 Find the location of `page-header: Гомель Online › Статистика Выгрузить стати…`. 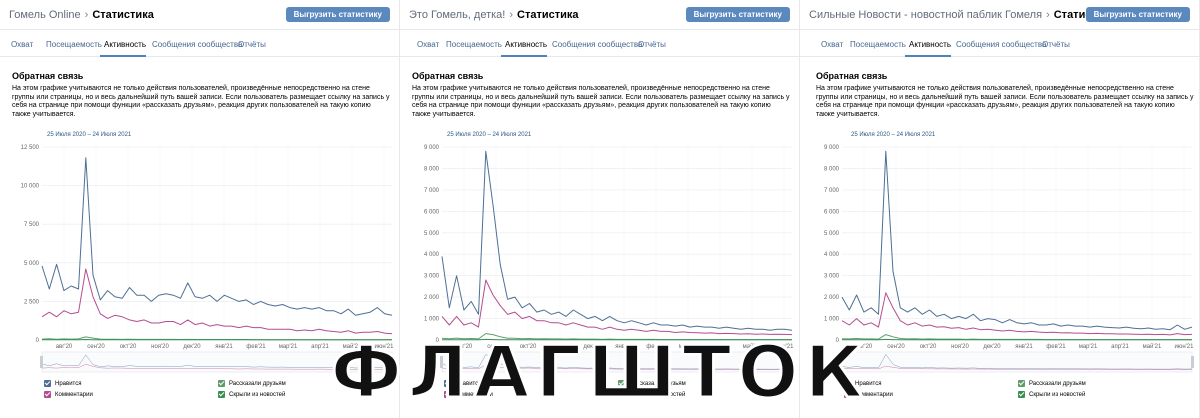

page-header: Гомель Online › Статистика Выгрузить стати… is located at coordinates (199, 15).